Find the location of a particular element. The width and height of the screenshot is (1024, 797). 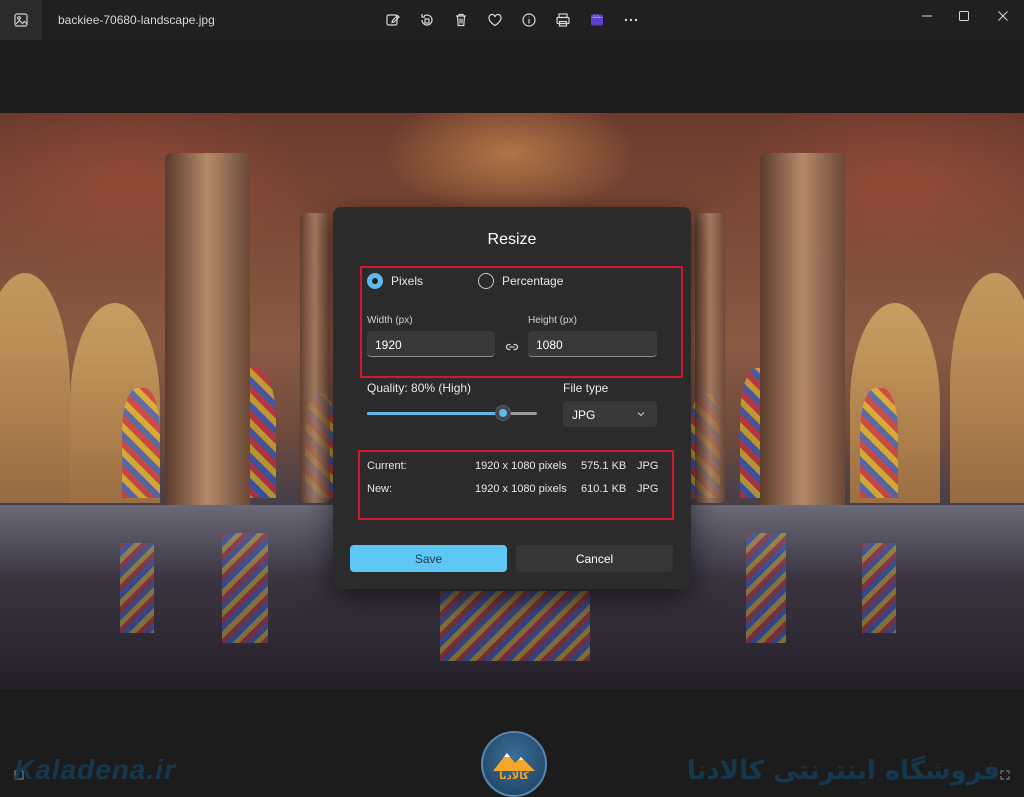

rotate-icon is located at coordinates (427, 20).